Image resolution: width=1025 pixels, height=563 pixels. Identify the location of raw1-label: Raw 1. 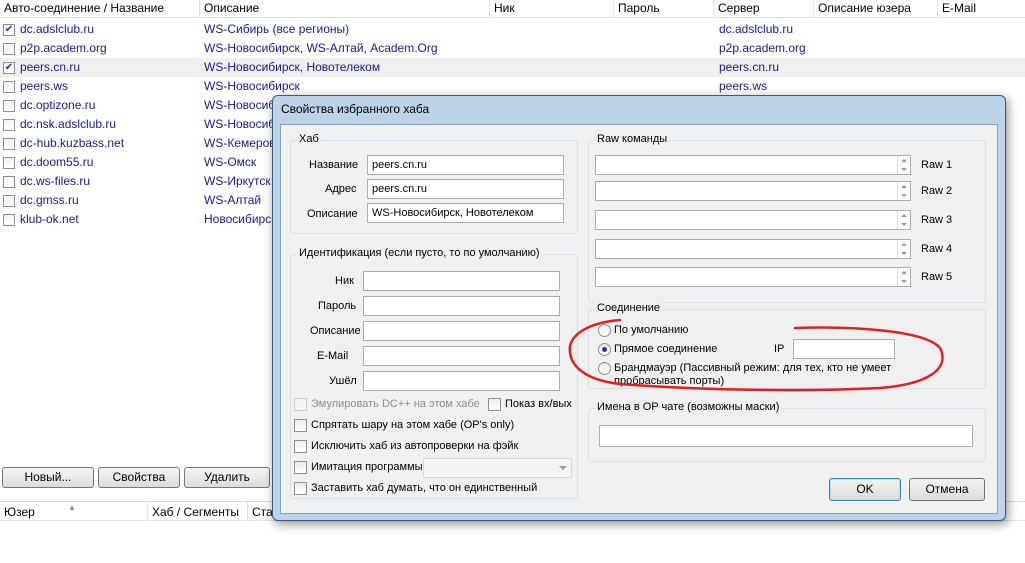
(937, 165).